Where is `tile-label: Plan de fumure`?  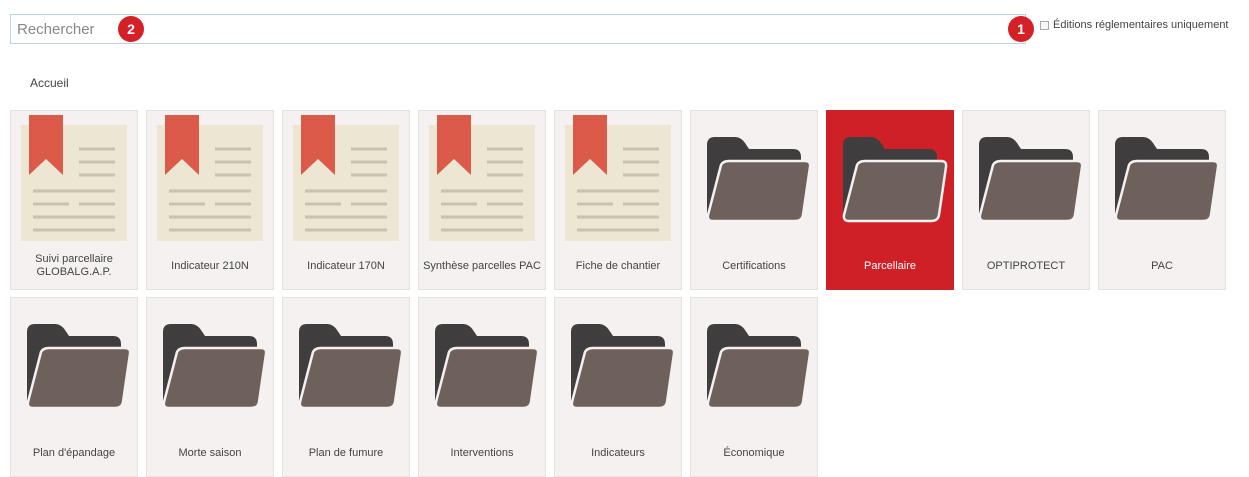 tile-label: Plan de fumure is located at coordinates (346, 452).